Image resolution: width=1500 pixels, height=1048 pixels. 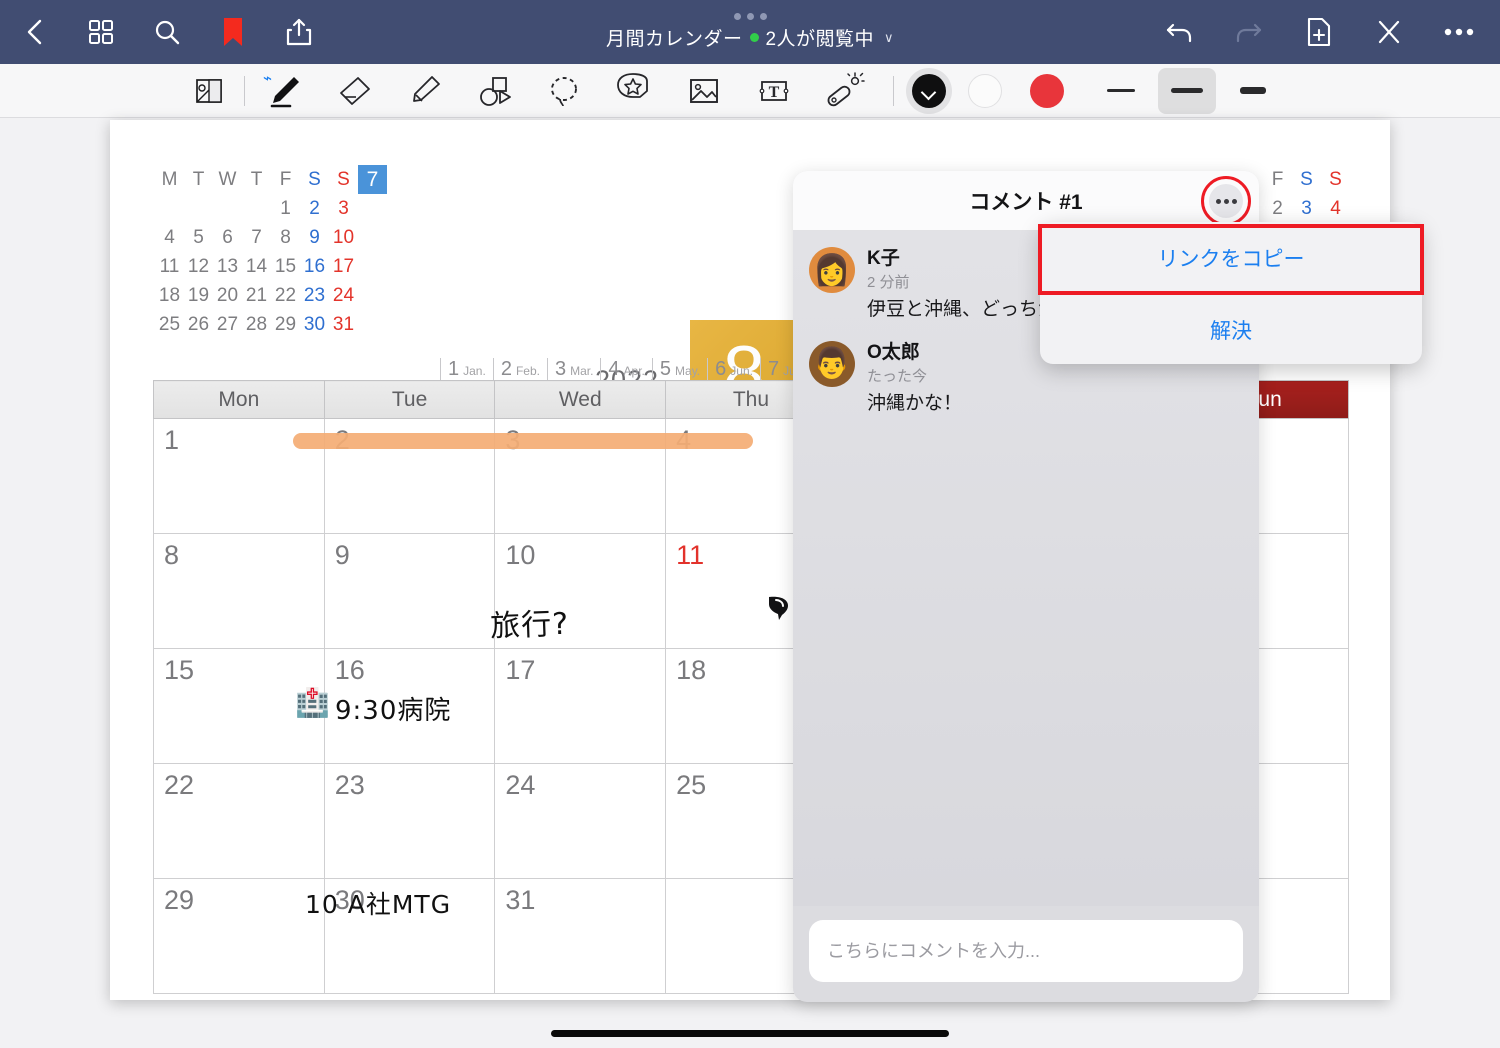 I want to click on calendar-day-cell: 22, so click(x=239, y=821).